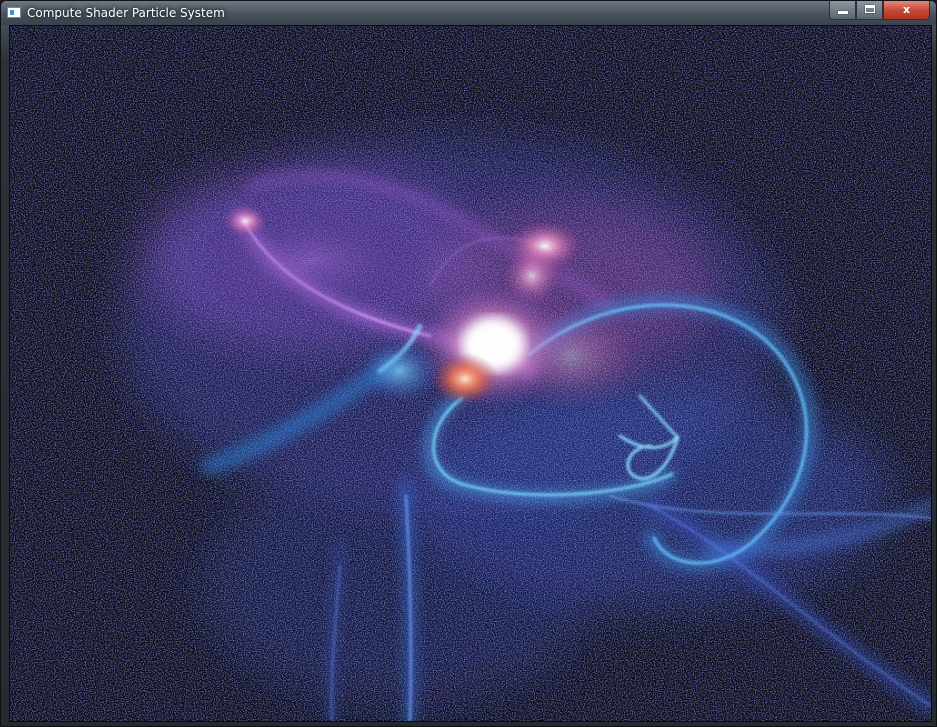 The width and height of the screenshot is (937, 727). What do you see at coordinates (126, 13) in the screenshot?
I see `window-title: Compute Shader Particle System` at bounding box center [126, 13].